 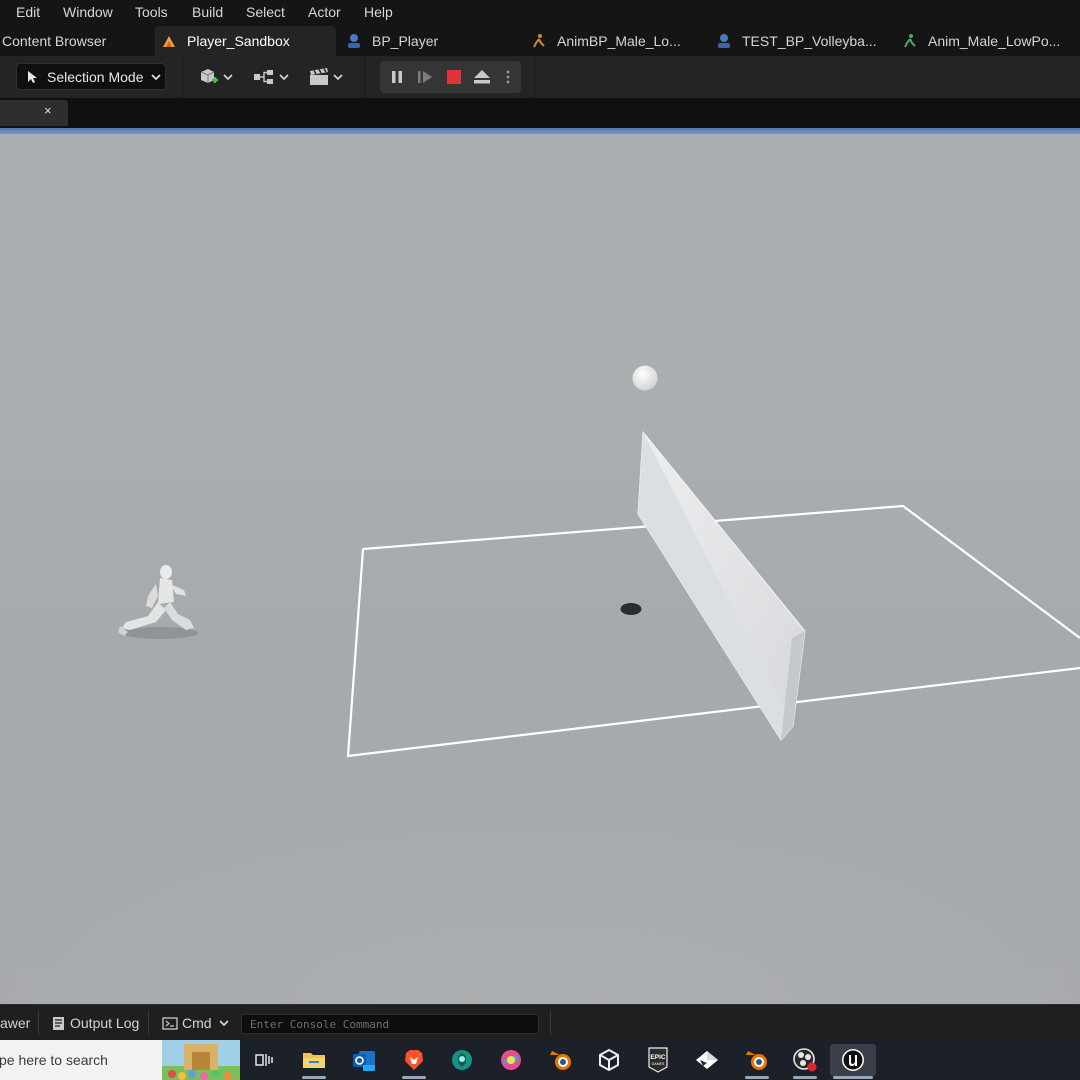 I want to click on cmd-label: Cmd, so click(x=197, y=1023).